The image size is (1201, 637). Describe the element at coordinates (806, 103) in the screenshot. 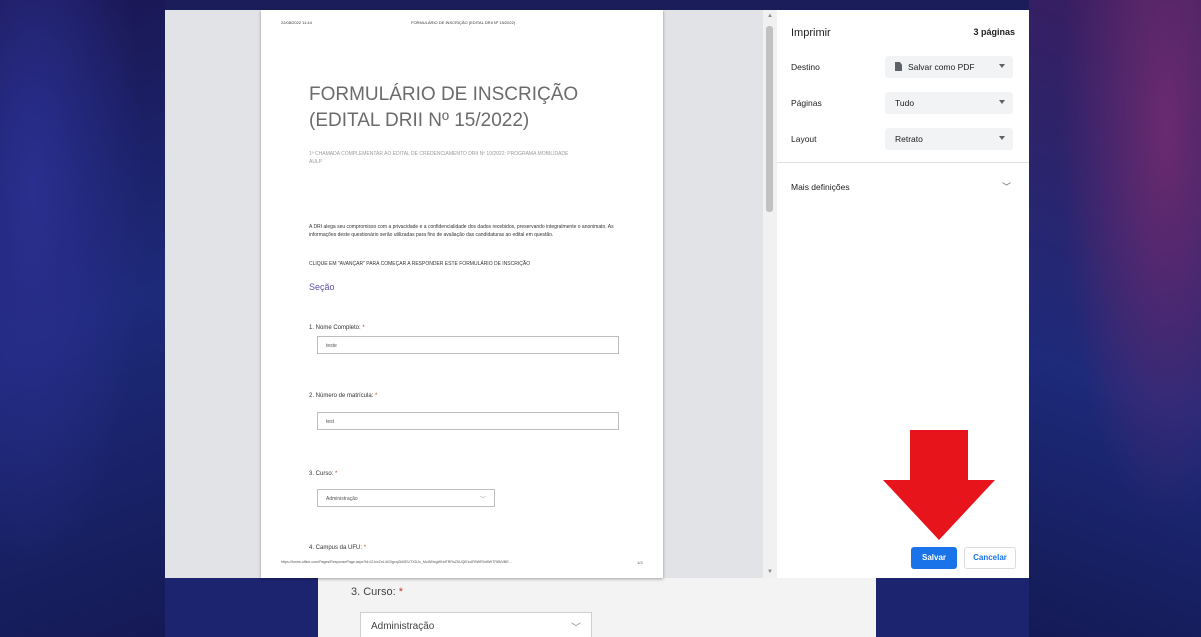

I see `pages-label: Páginas` at that location.